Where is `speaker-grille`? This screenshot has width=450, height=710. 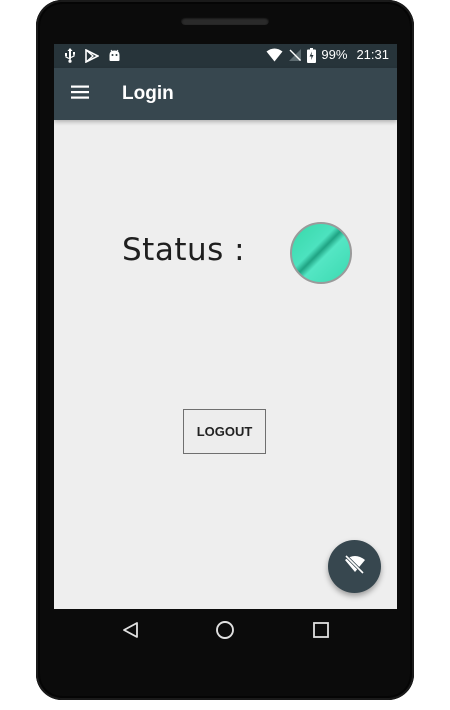
speaker-grille is located at coordinates (225, 21).